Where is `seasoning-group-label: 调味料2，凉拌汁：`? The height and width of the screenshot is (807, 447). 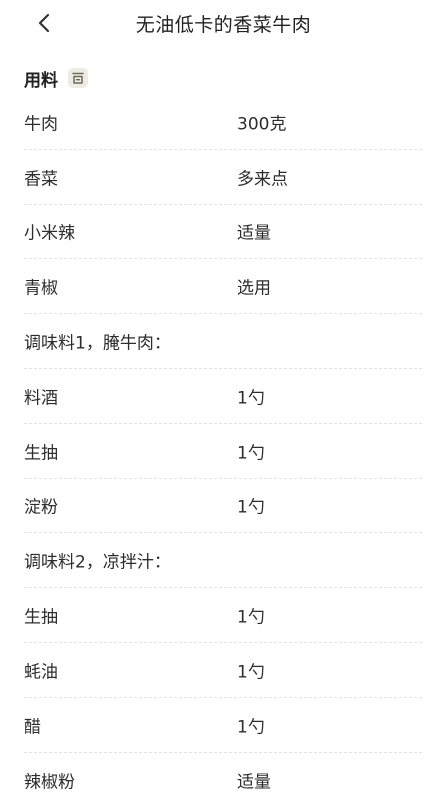
seasoning-group-label: 调味料2，凉拌汁： is located at coordinates (97, 562).